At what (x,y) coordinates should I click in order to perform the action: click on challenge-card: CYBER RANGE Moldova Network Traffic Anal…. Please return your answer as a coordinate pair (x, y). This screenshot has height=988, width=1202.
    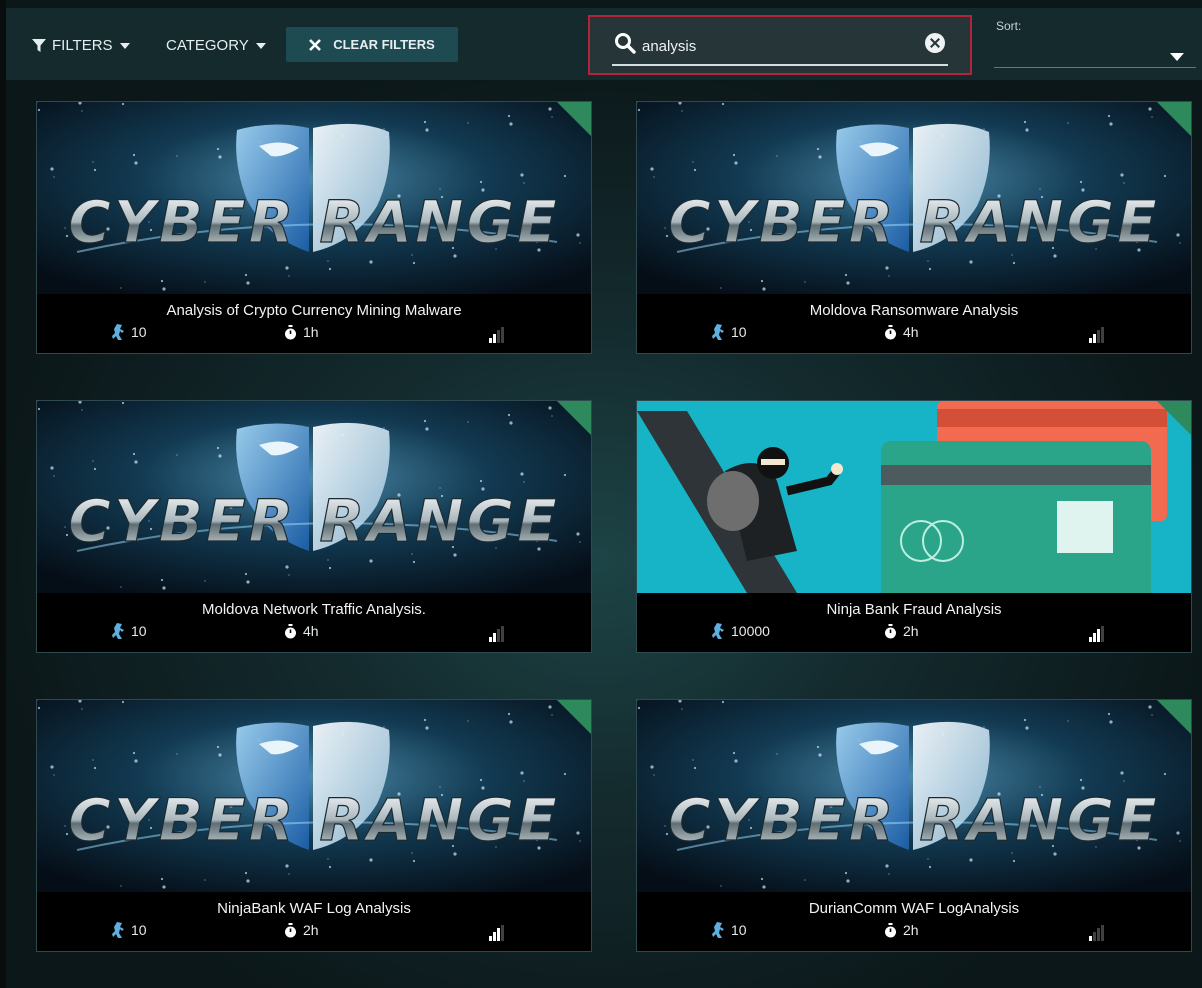
    Looking at the image, I should click on (314, 526).